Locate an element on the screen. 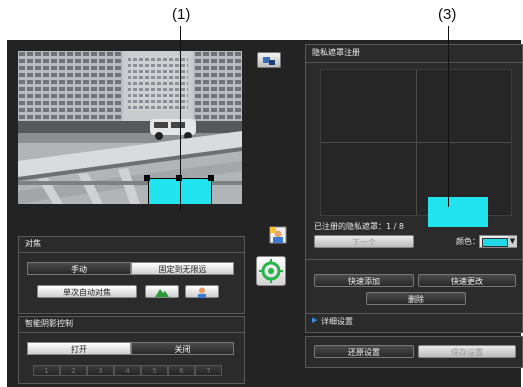 Image resolution: width=523 pixels, height=387 pixels. detail-settings-label: 详细设置 is located at coordinates (337, 321).